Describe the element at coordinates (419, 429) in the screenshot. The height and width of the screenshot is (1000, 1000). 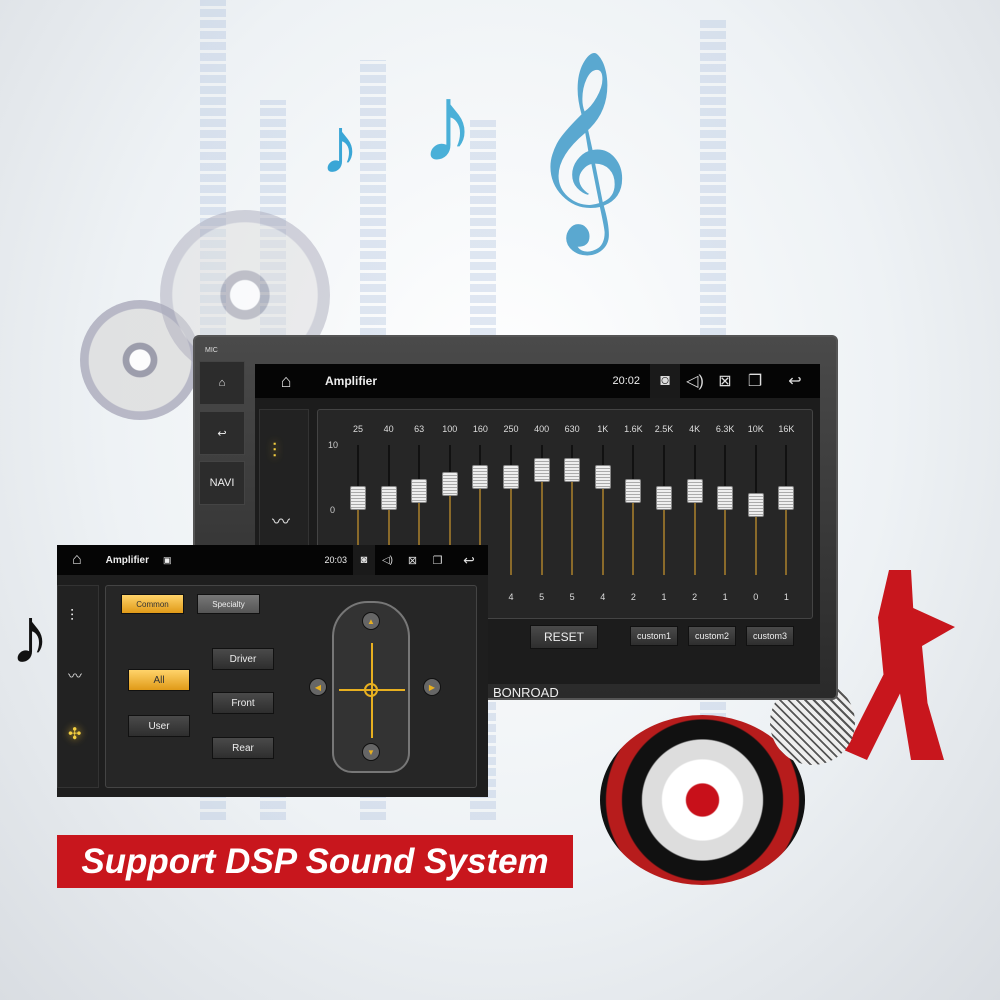
I see `eq-band-freq-label: 63` at that location.